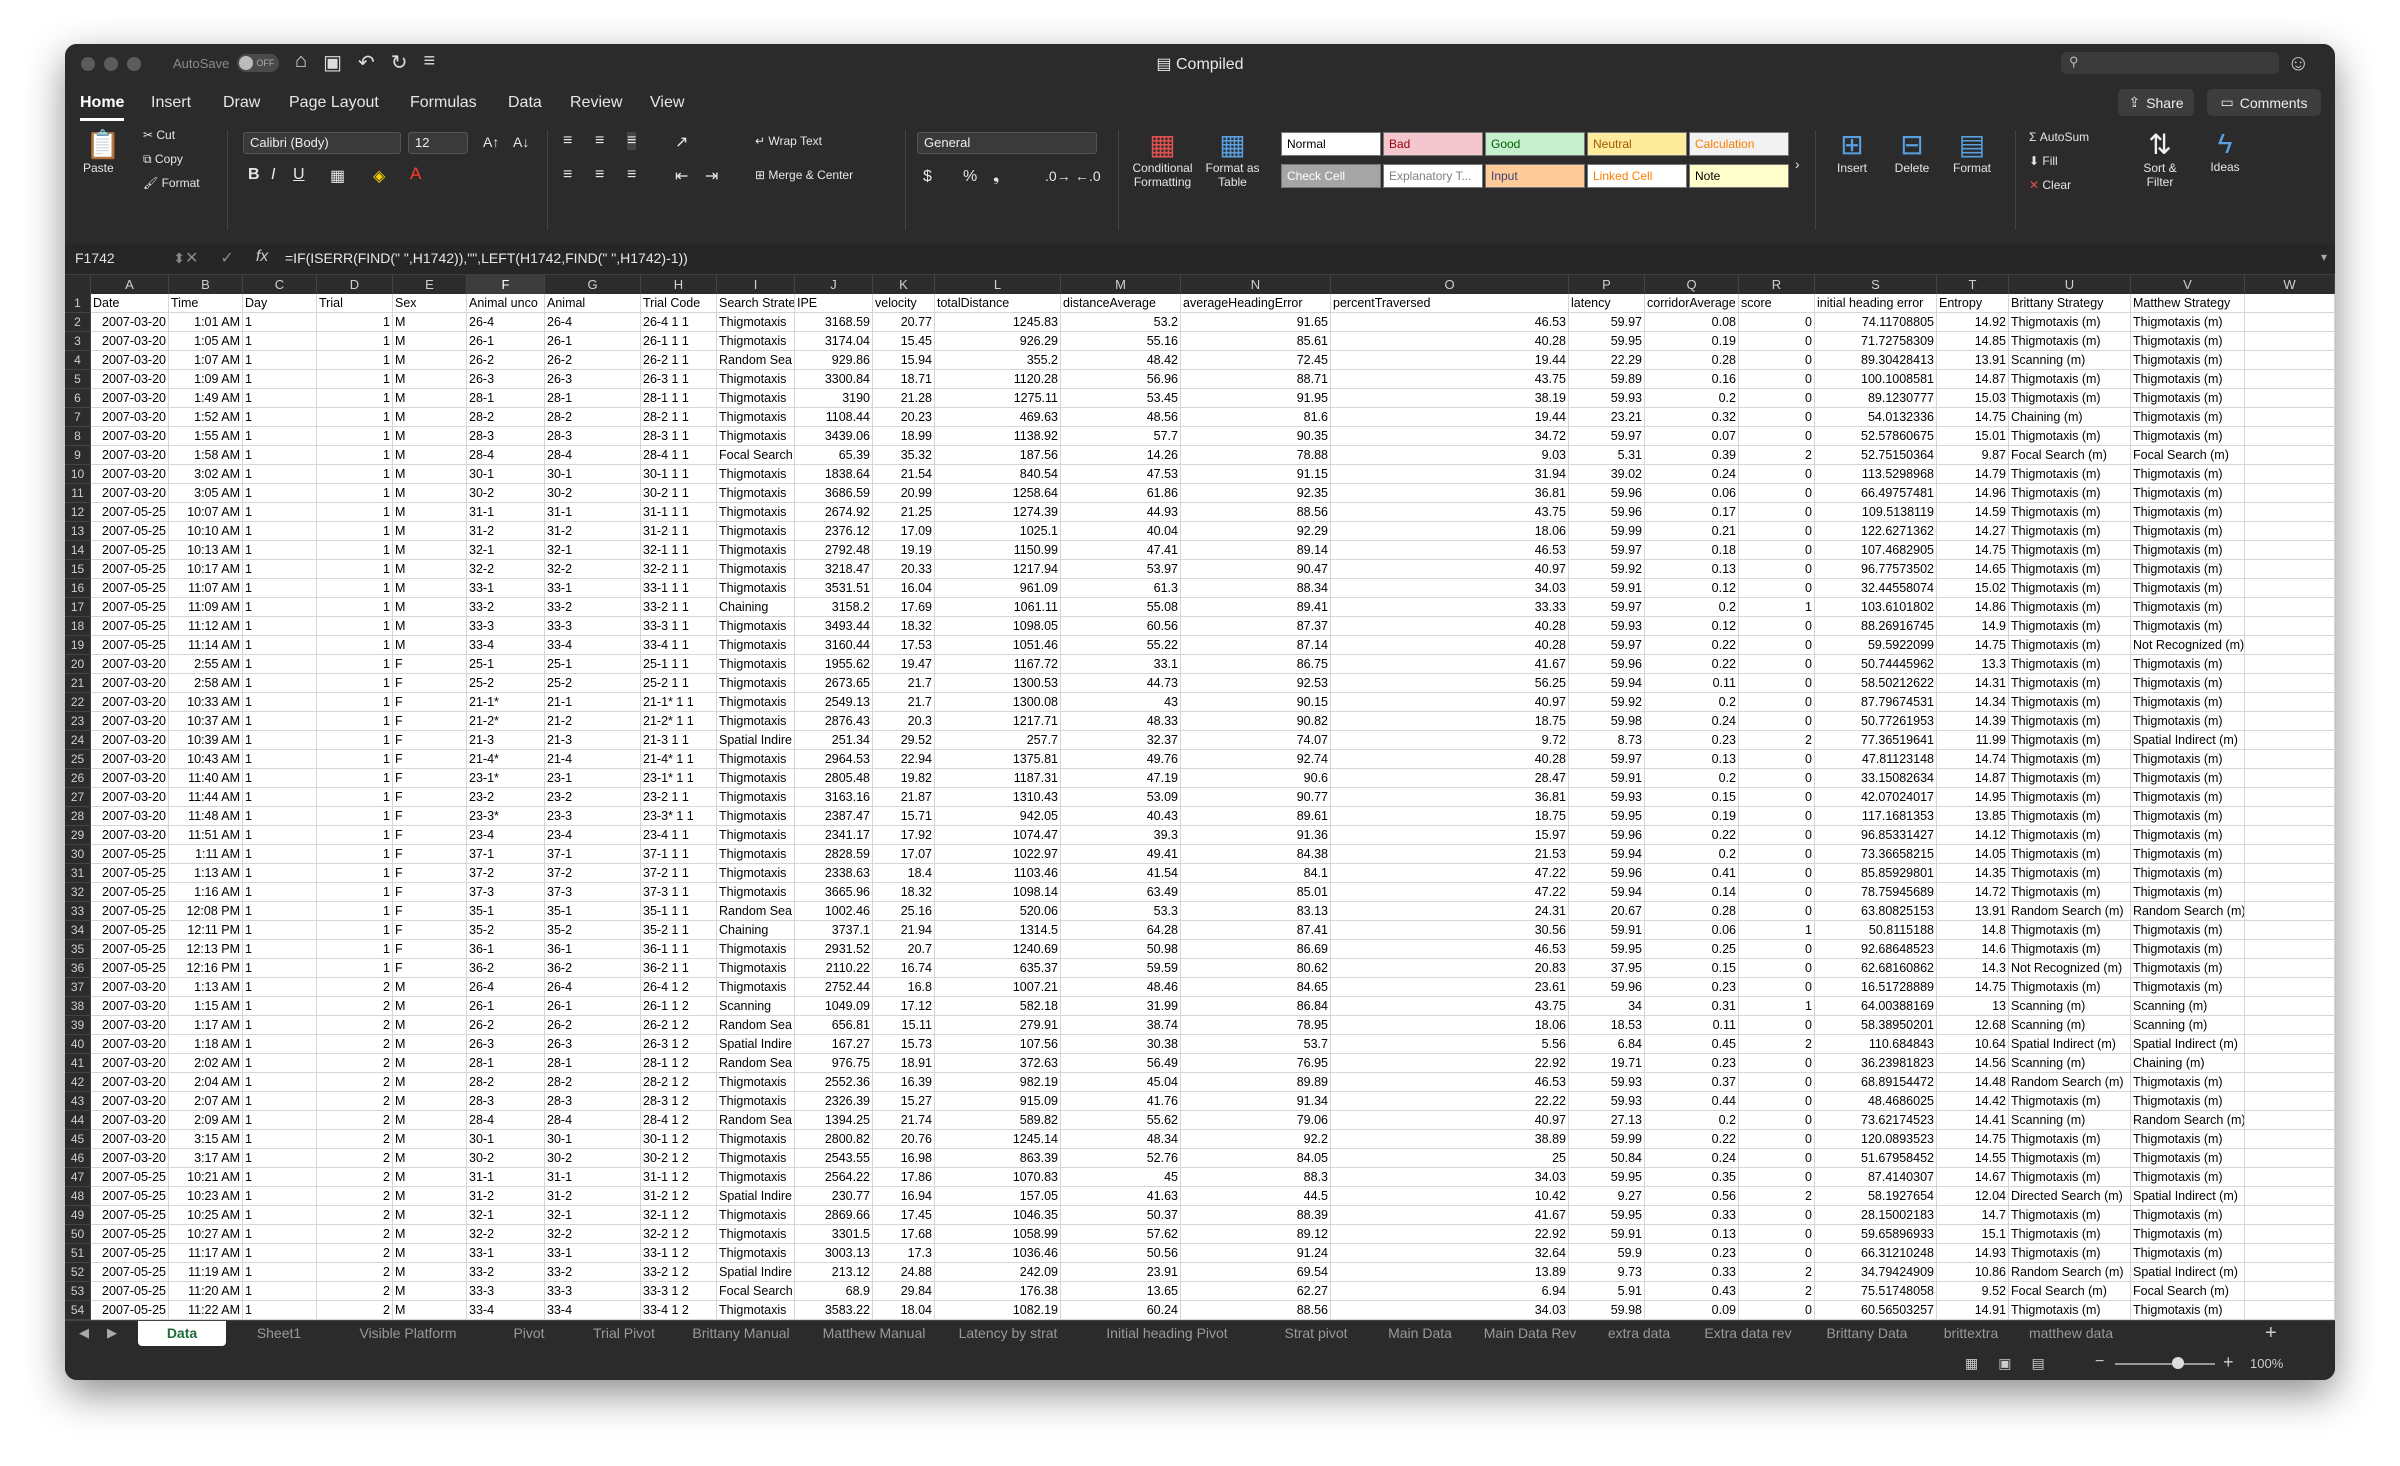 Image resolution: width=2400 pixels, height=1466 pixels. What do you see at coordinates (1121, 778) in the screenshot?
I see `cell: 47.19` at bounding box center [1121, 778].